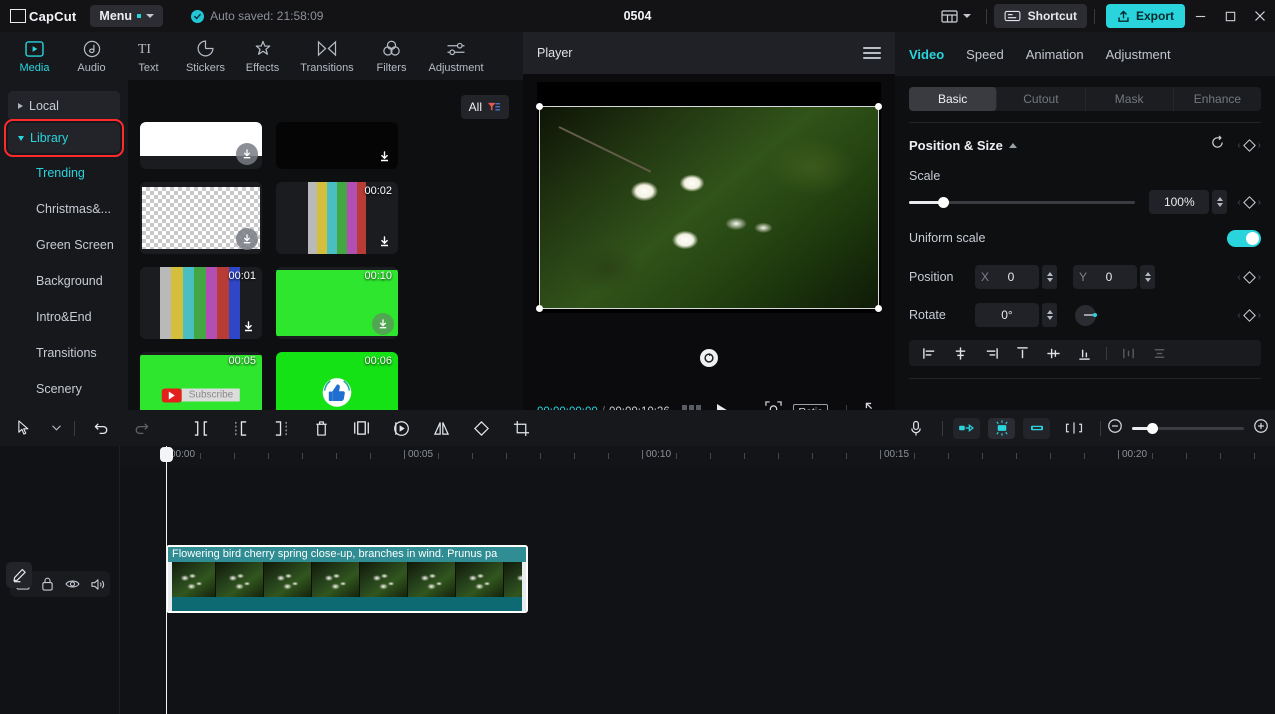 This screenshot has width=1275, height=714. I want to click on resize-handle-bl, so click(539, 308).